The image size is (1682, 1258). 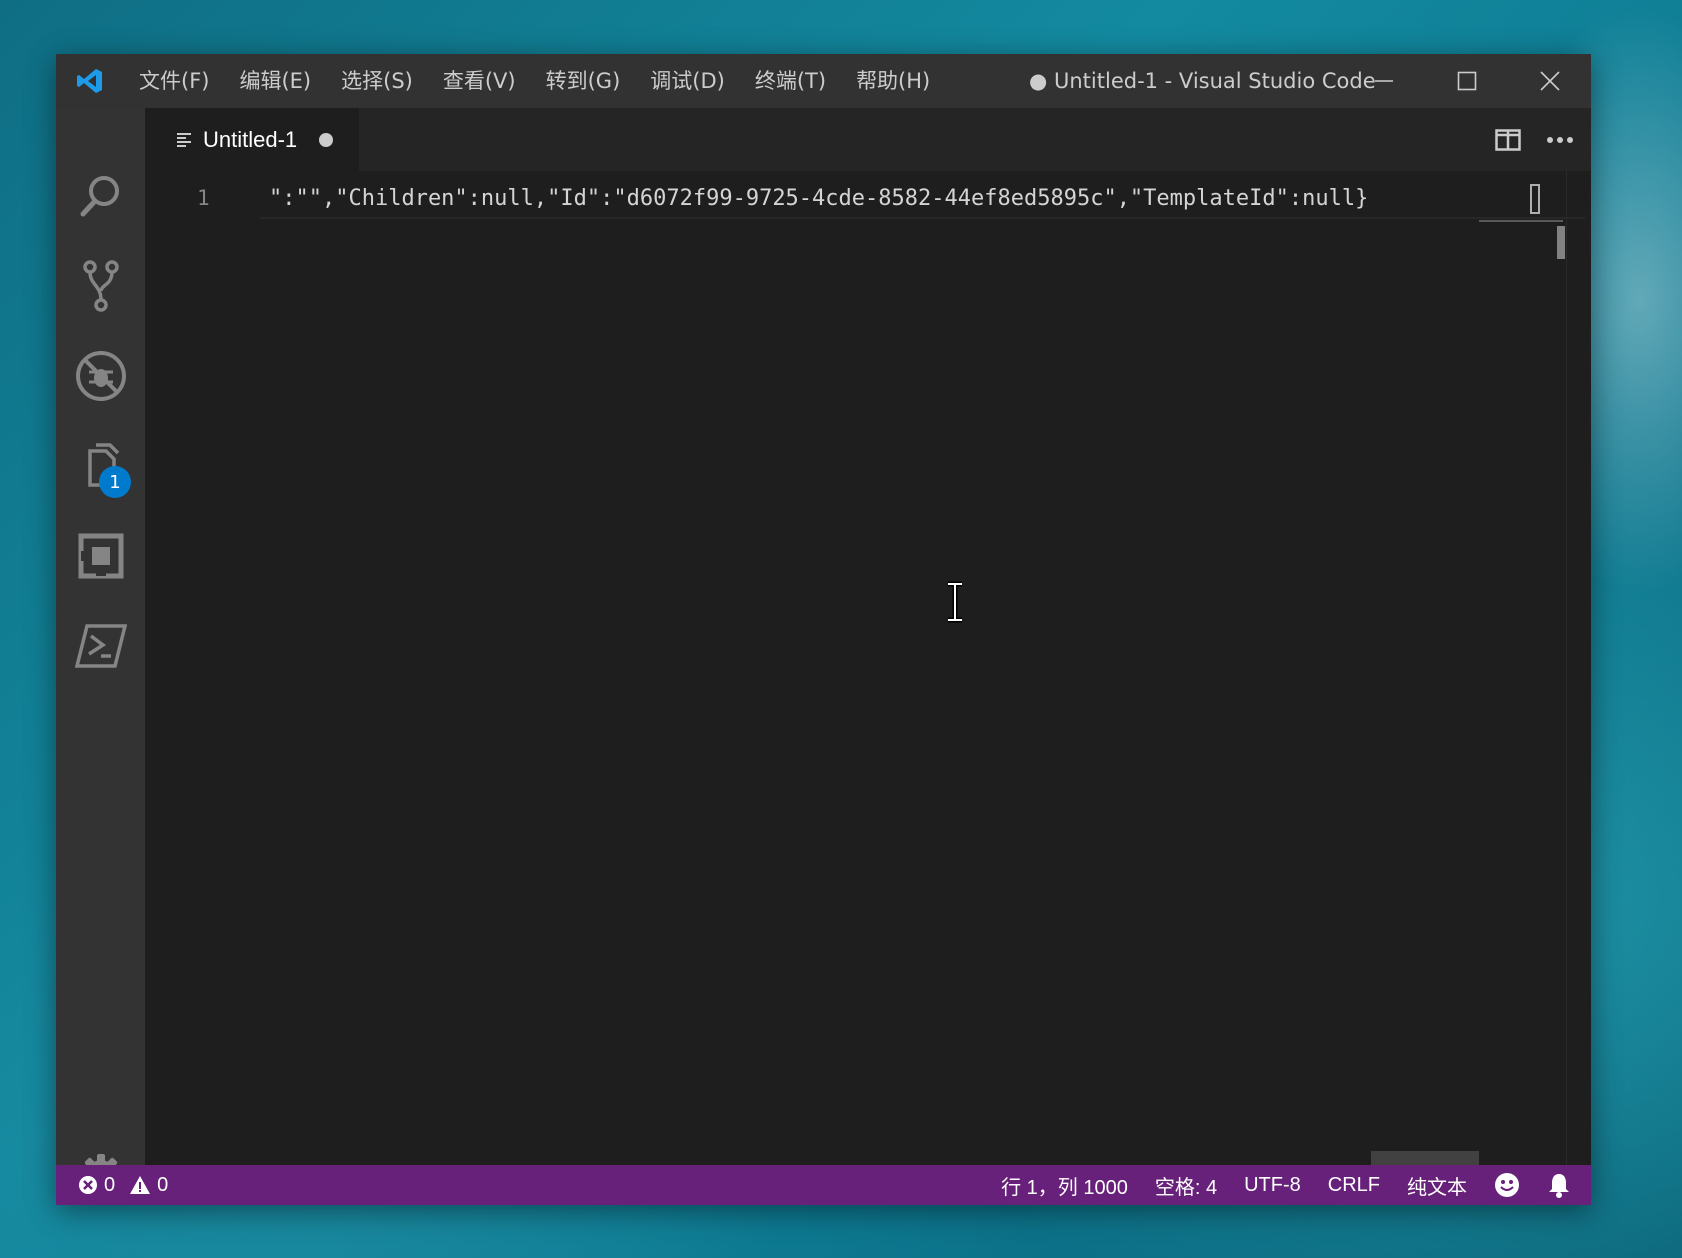 What do you see at coordinates (326, 139) in the screenshot?
I see `unsaved-dot-icon` at bounding box center [326, 139].